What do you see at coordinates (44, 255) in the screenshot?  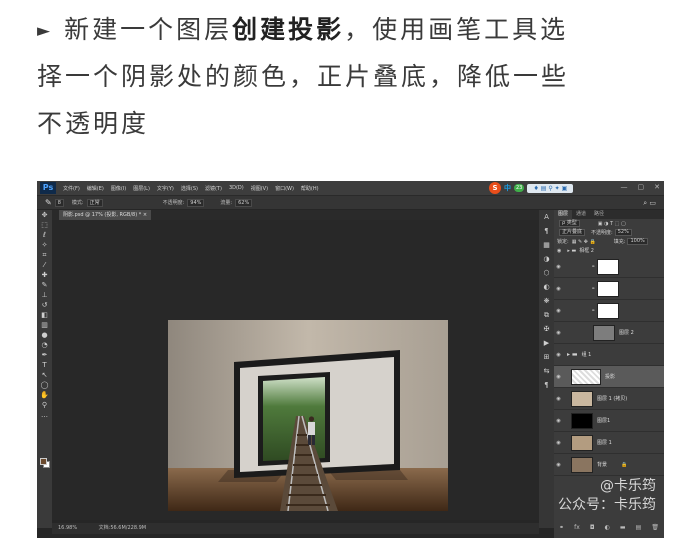 I see `crop-tool-icon: ⌗` at bounding box center [44, 255].